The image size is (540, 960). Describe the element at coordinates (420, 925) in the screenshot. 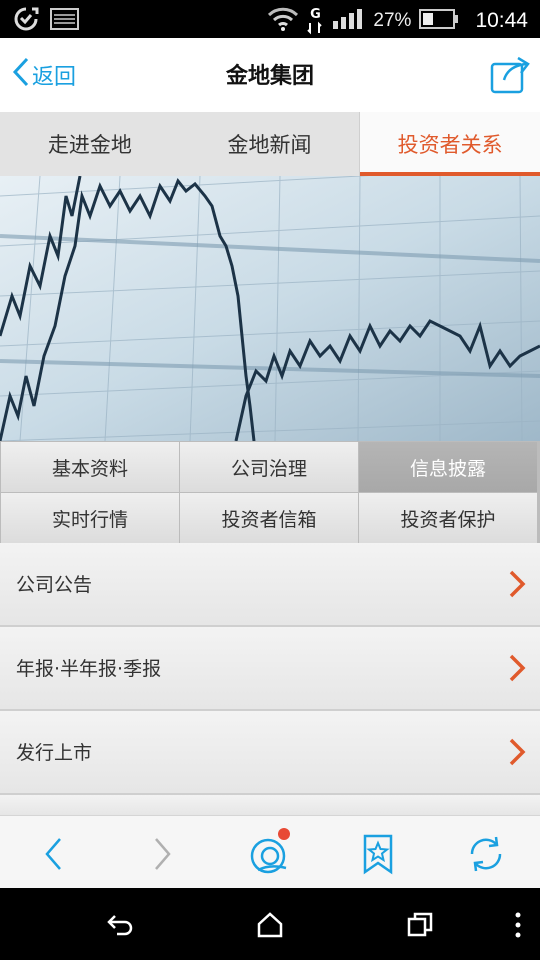

I see `recent-apps-icon` at that location.